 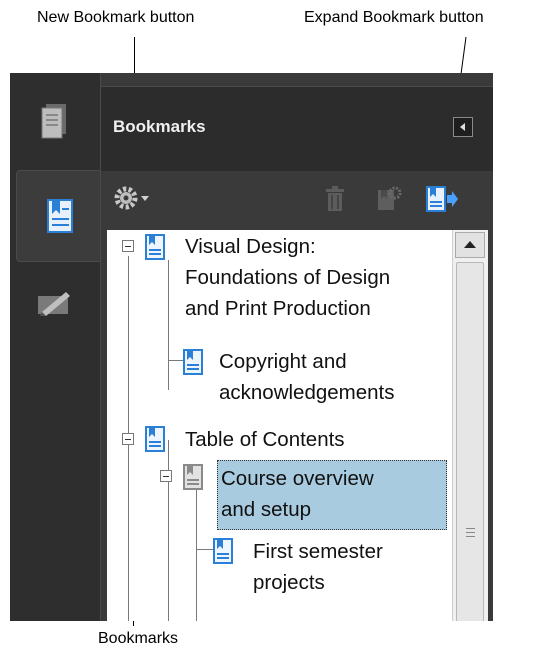 I want to click on delete-bookmark-button, so click(x=335, y=201).